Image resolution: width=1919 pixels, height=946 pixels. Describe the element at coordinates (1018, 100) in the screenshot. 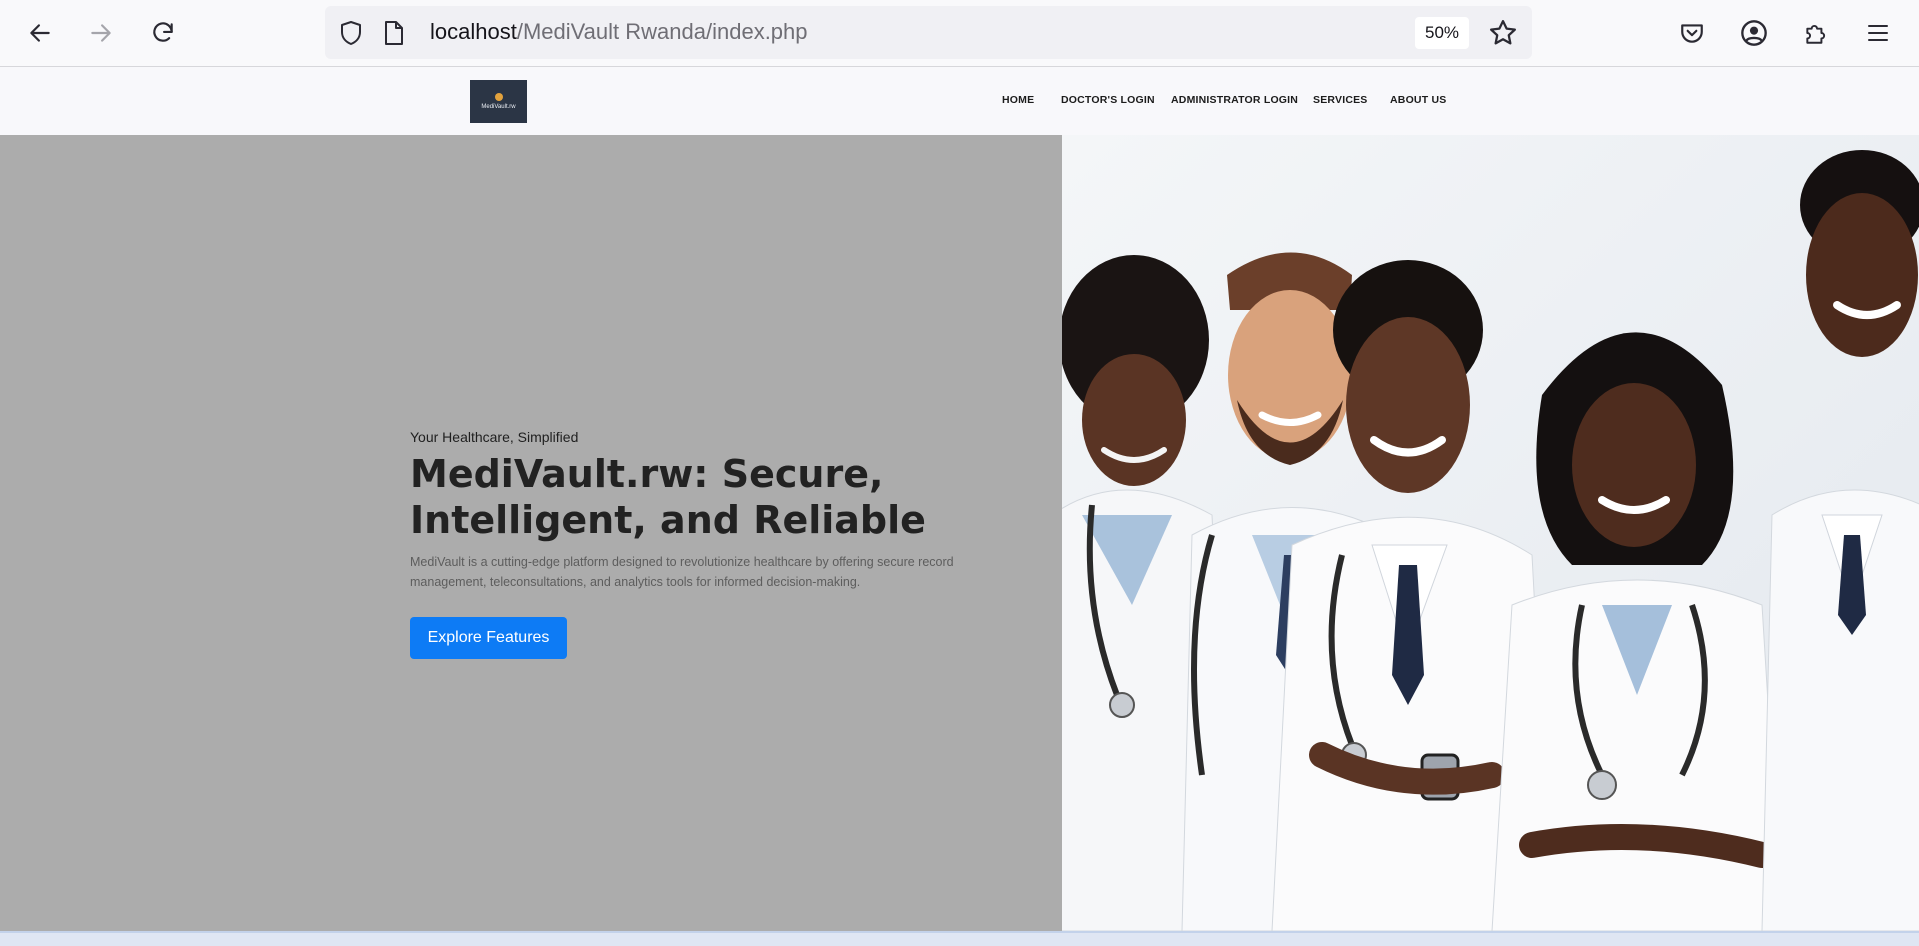

I see `nav-home: HOME` at that location.